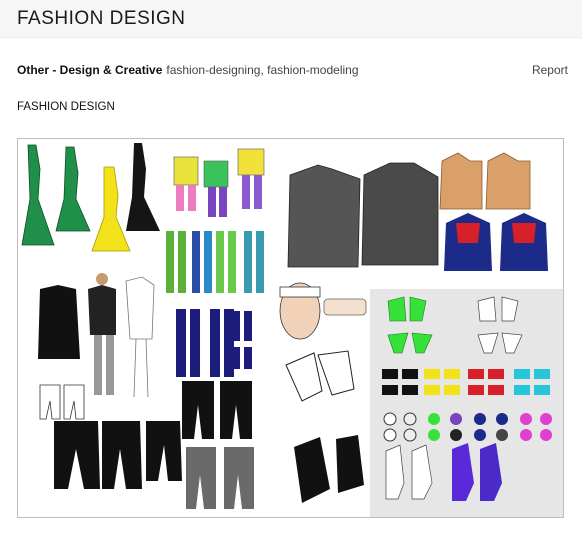 This screenshot has width=582, height=533. What do you see at coordinates (89, 70) in the screenshot?
I see `category-link: Other - Design & Creative` at bounding box center [89, 70].